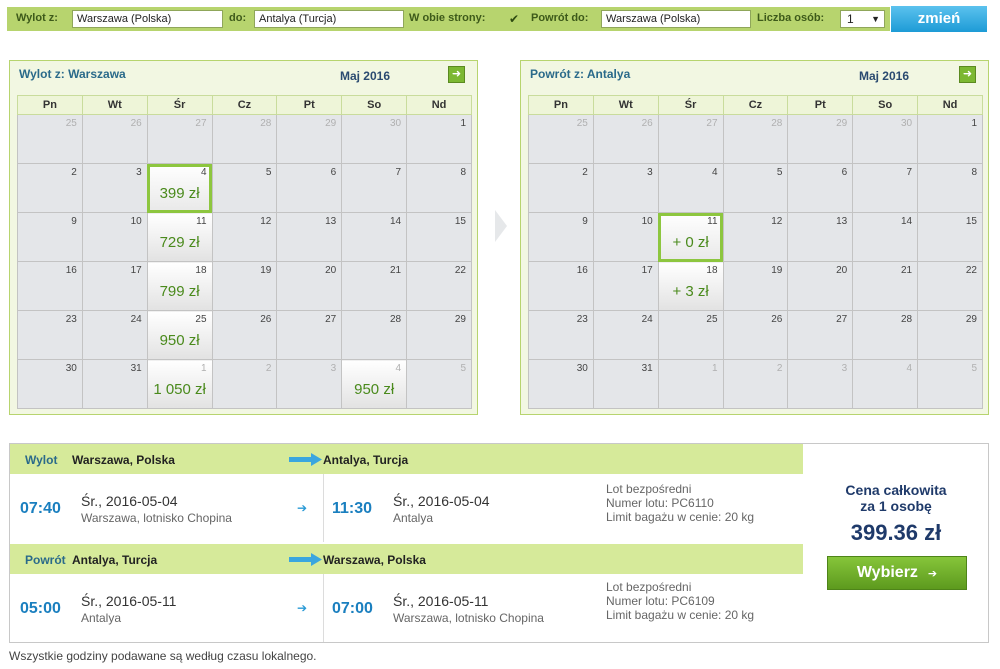  I want to click on calendar-day: 25, so click(50, 139).